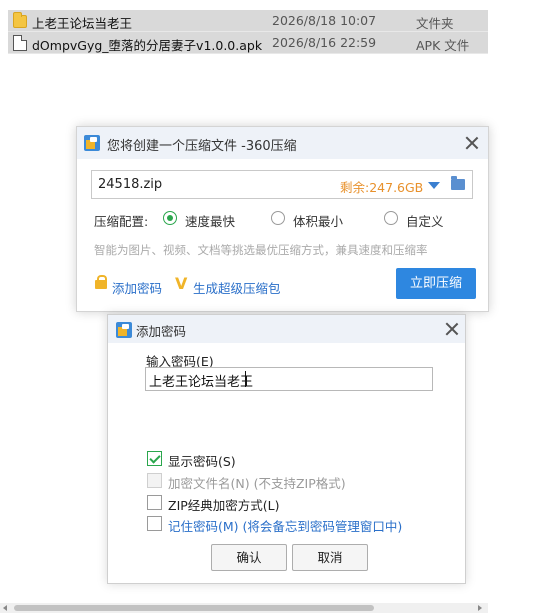 This screenshot has height=613, width=534. What do you see at coordinates (261, 250) in the screenshot?
I see `compress-hint: 智能为图片、视频、文档等挑选最优压缩方式，兼具速度和压缩率` at bounding box center [261, 250].